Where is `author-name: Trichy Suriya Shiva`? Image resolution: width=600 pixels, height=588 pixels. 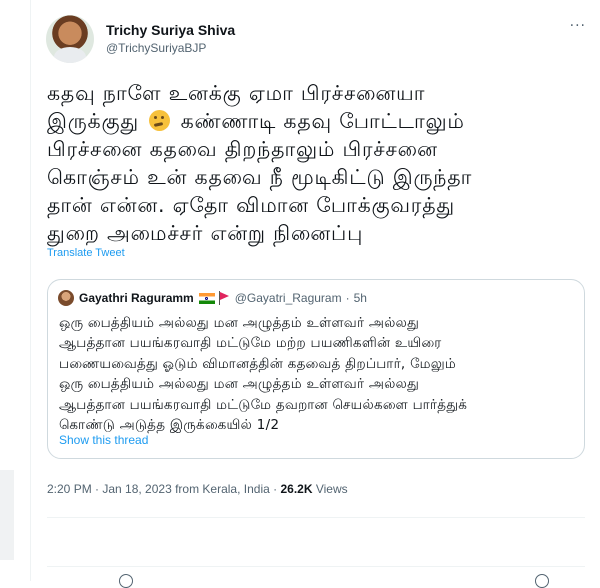
author-name: Trichy Suriya Shiva is located at coordinates (170, 30).